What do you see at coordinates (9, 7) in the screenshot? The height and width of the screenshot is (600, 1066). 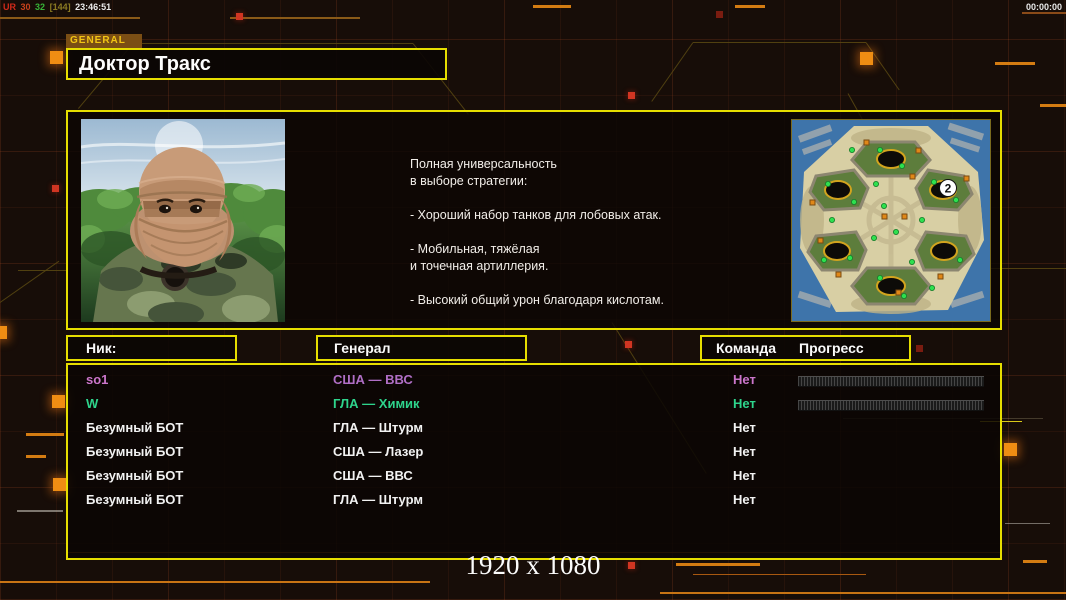 I see `fps-ur: UR` at bounding box center [9, 7].